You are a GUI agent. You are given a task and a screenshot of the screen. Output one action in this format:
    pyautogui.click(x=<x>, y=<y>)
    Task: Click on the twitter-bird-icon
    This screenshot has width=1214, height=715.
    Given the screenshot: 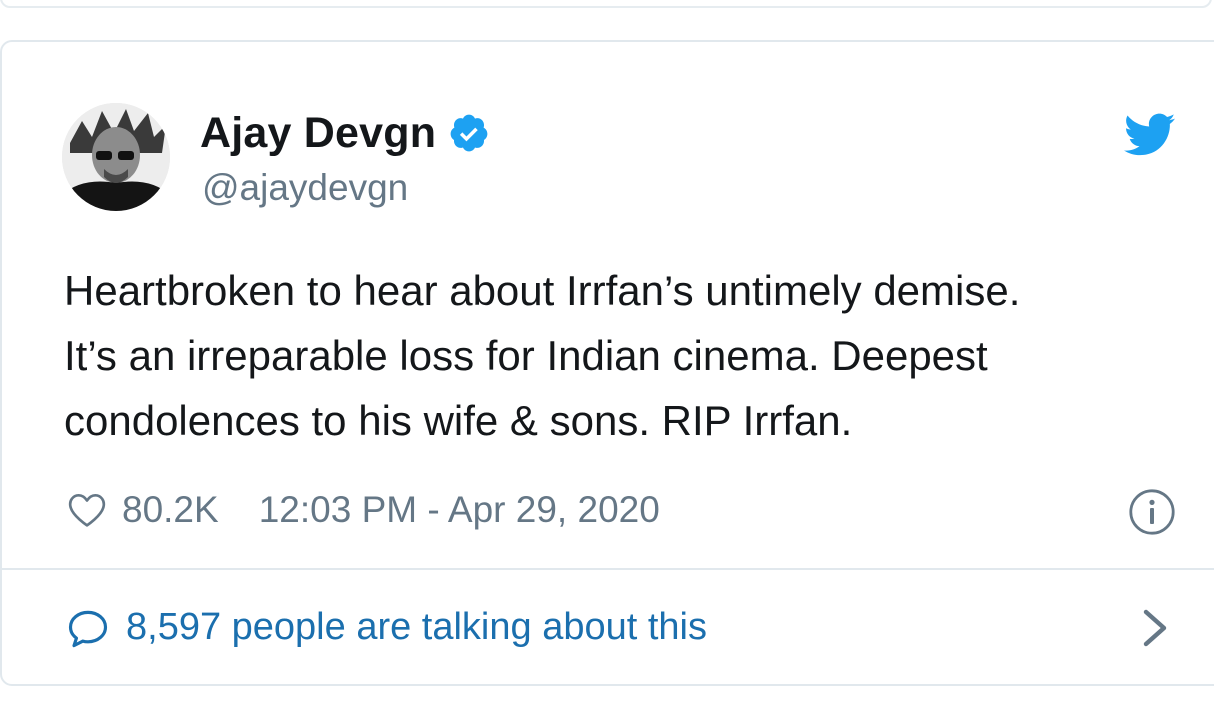 What is the action you would take?
    pyautogui.click(x=1150, y=135)
    